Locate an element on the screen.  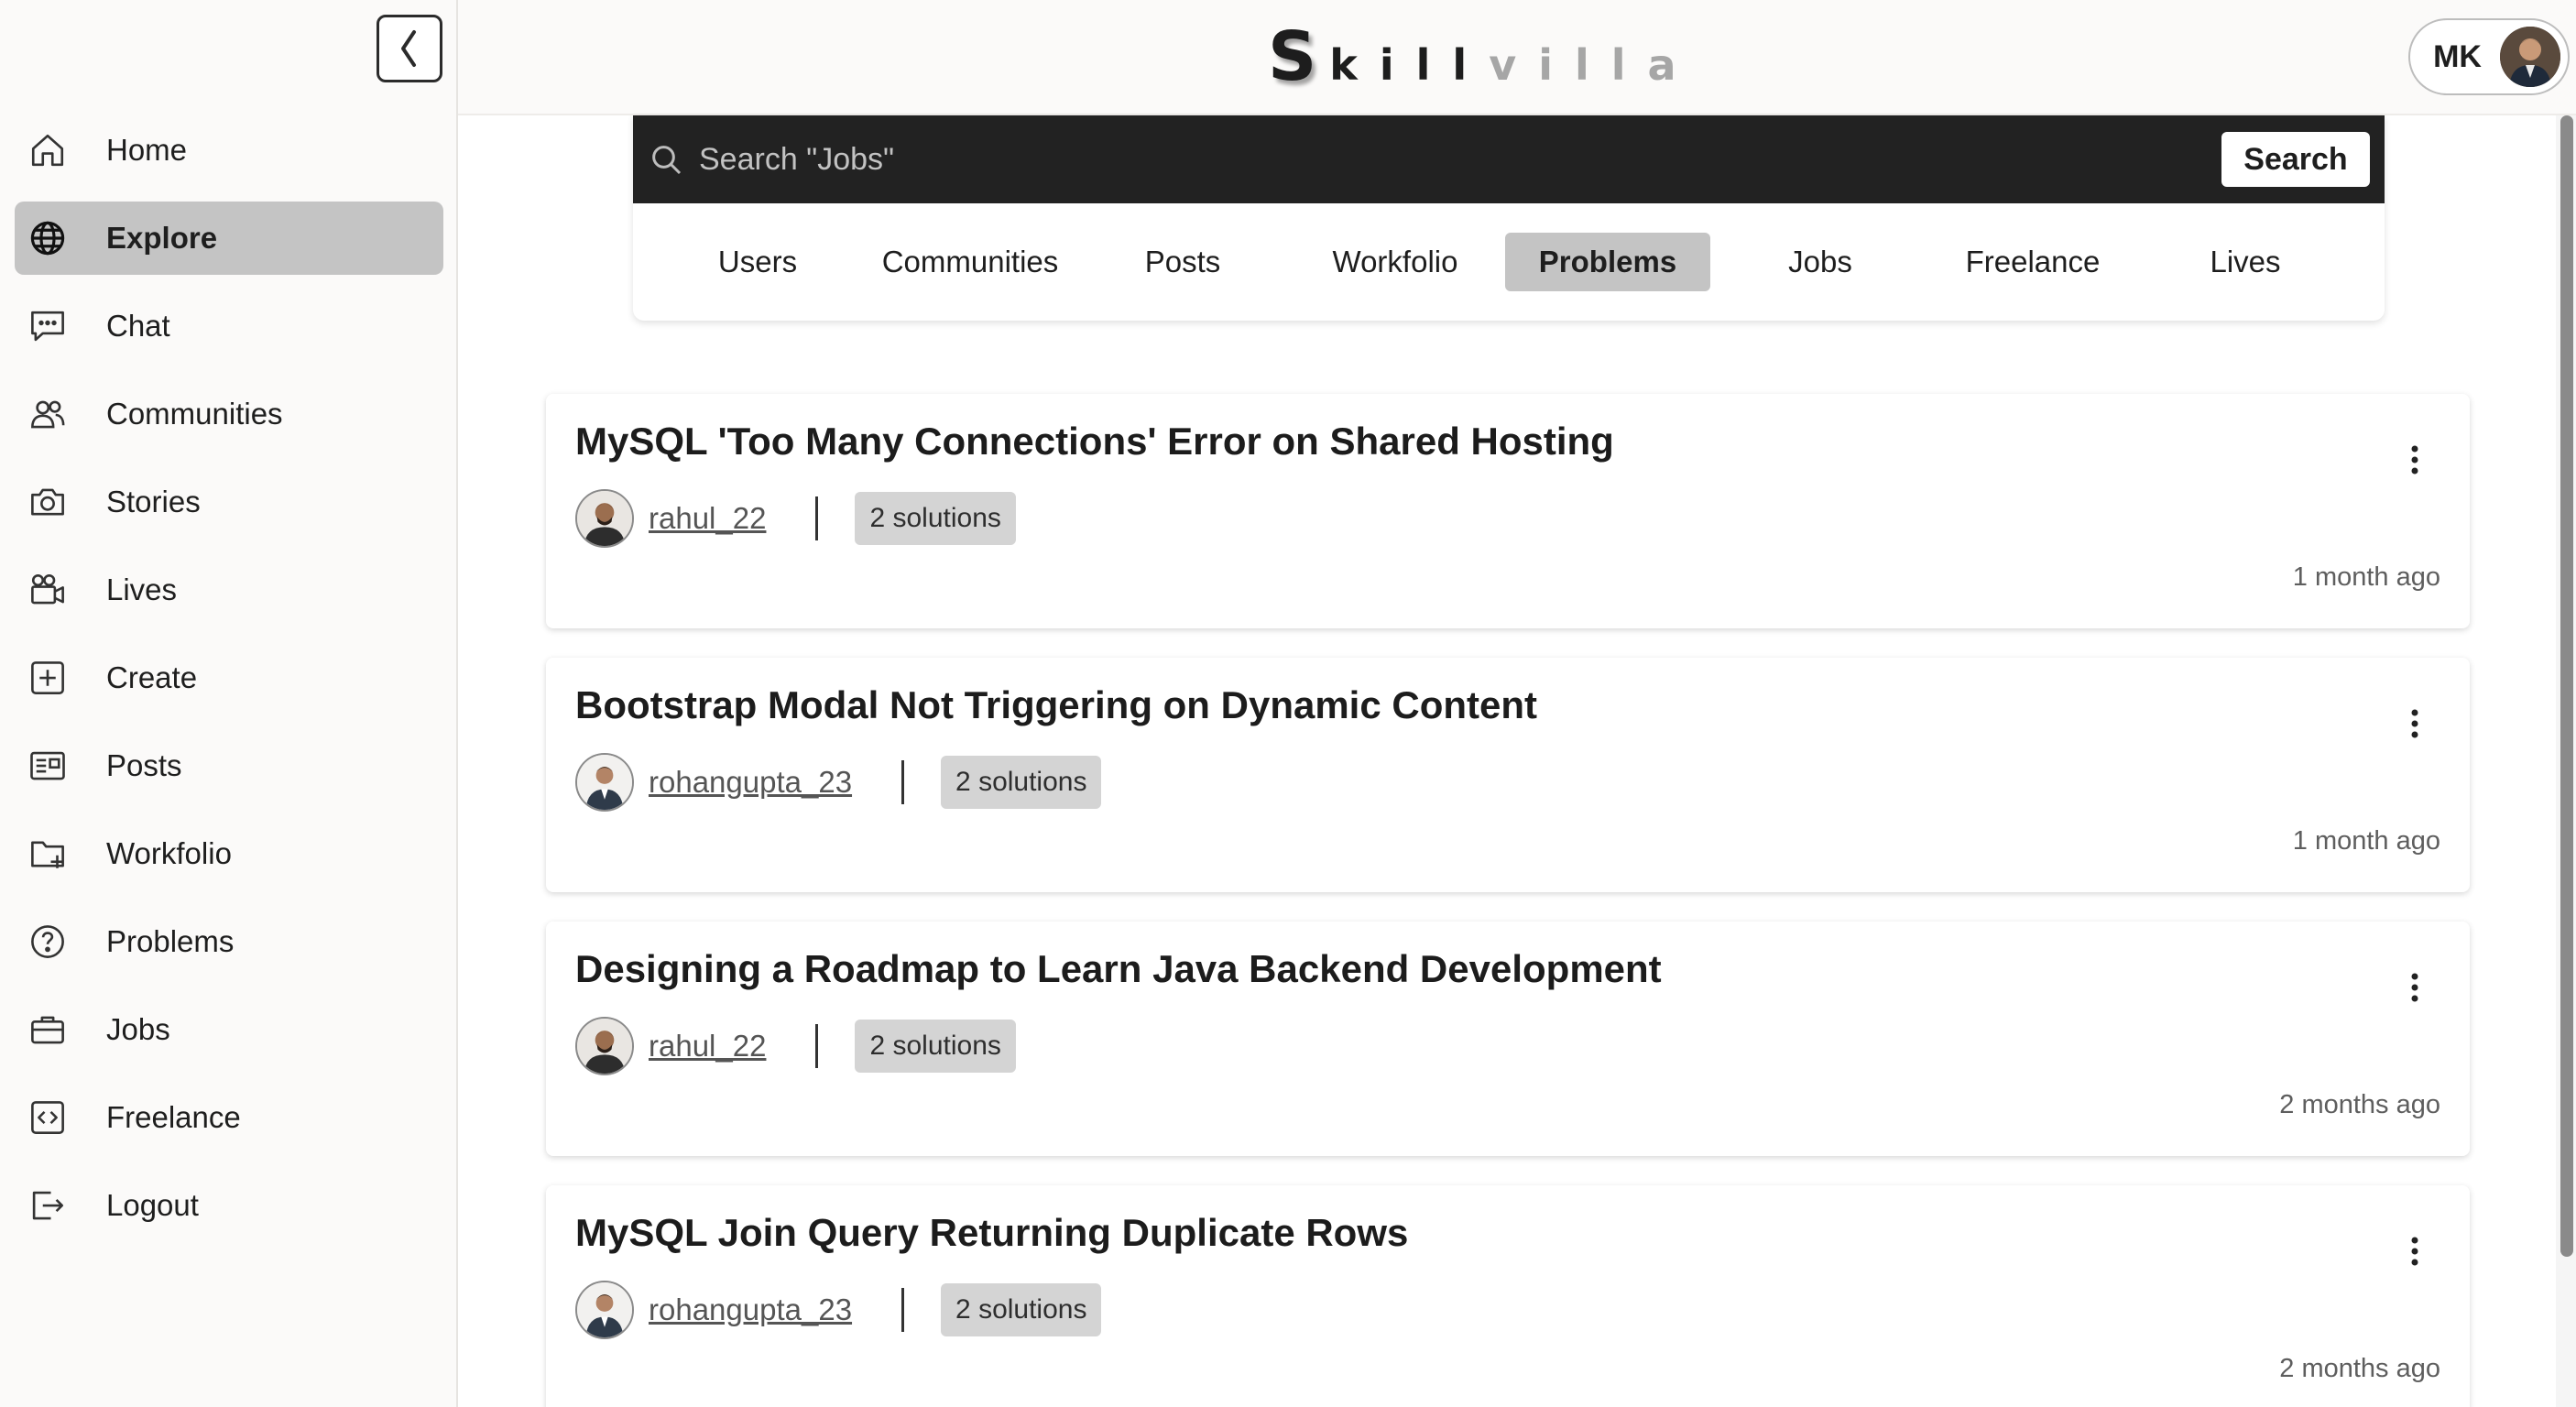
sidebar-item-stories: Stories is located at coordinates (229, 502).